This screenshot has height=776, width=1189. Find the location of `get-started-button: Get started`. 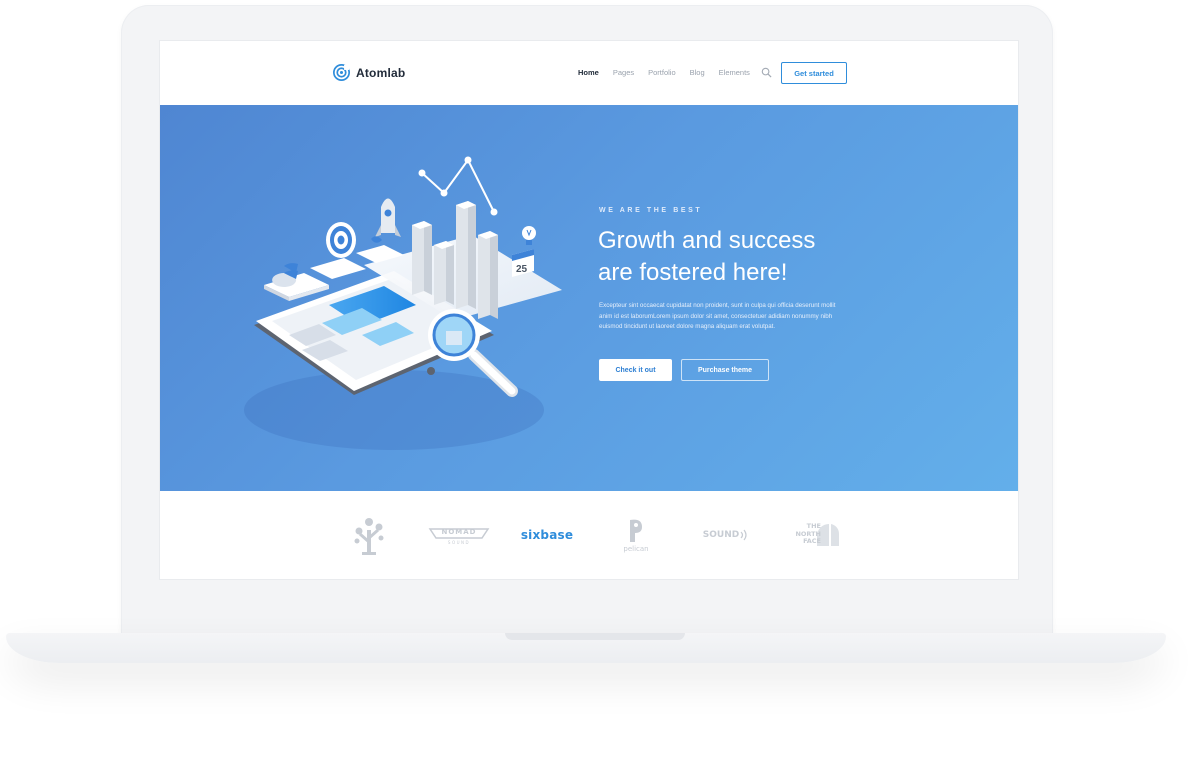

get-started-button: Get started is located at coordinates (814, 73).